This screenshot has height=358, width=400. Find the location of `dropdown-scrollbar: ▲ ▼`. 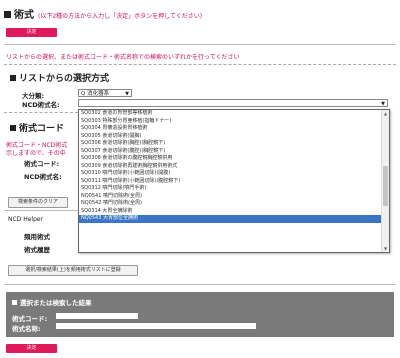

dropdown-scrollbar: ▲ ▼ is located at coordinates (385, 181).